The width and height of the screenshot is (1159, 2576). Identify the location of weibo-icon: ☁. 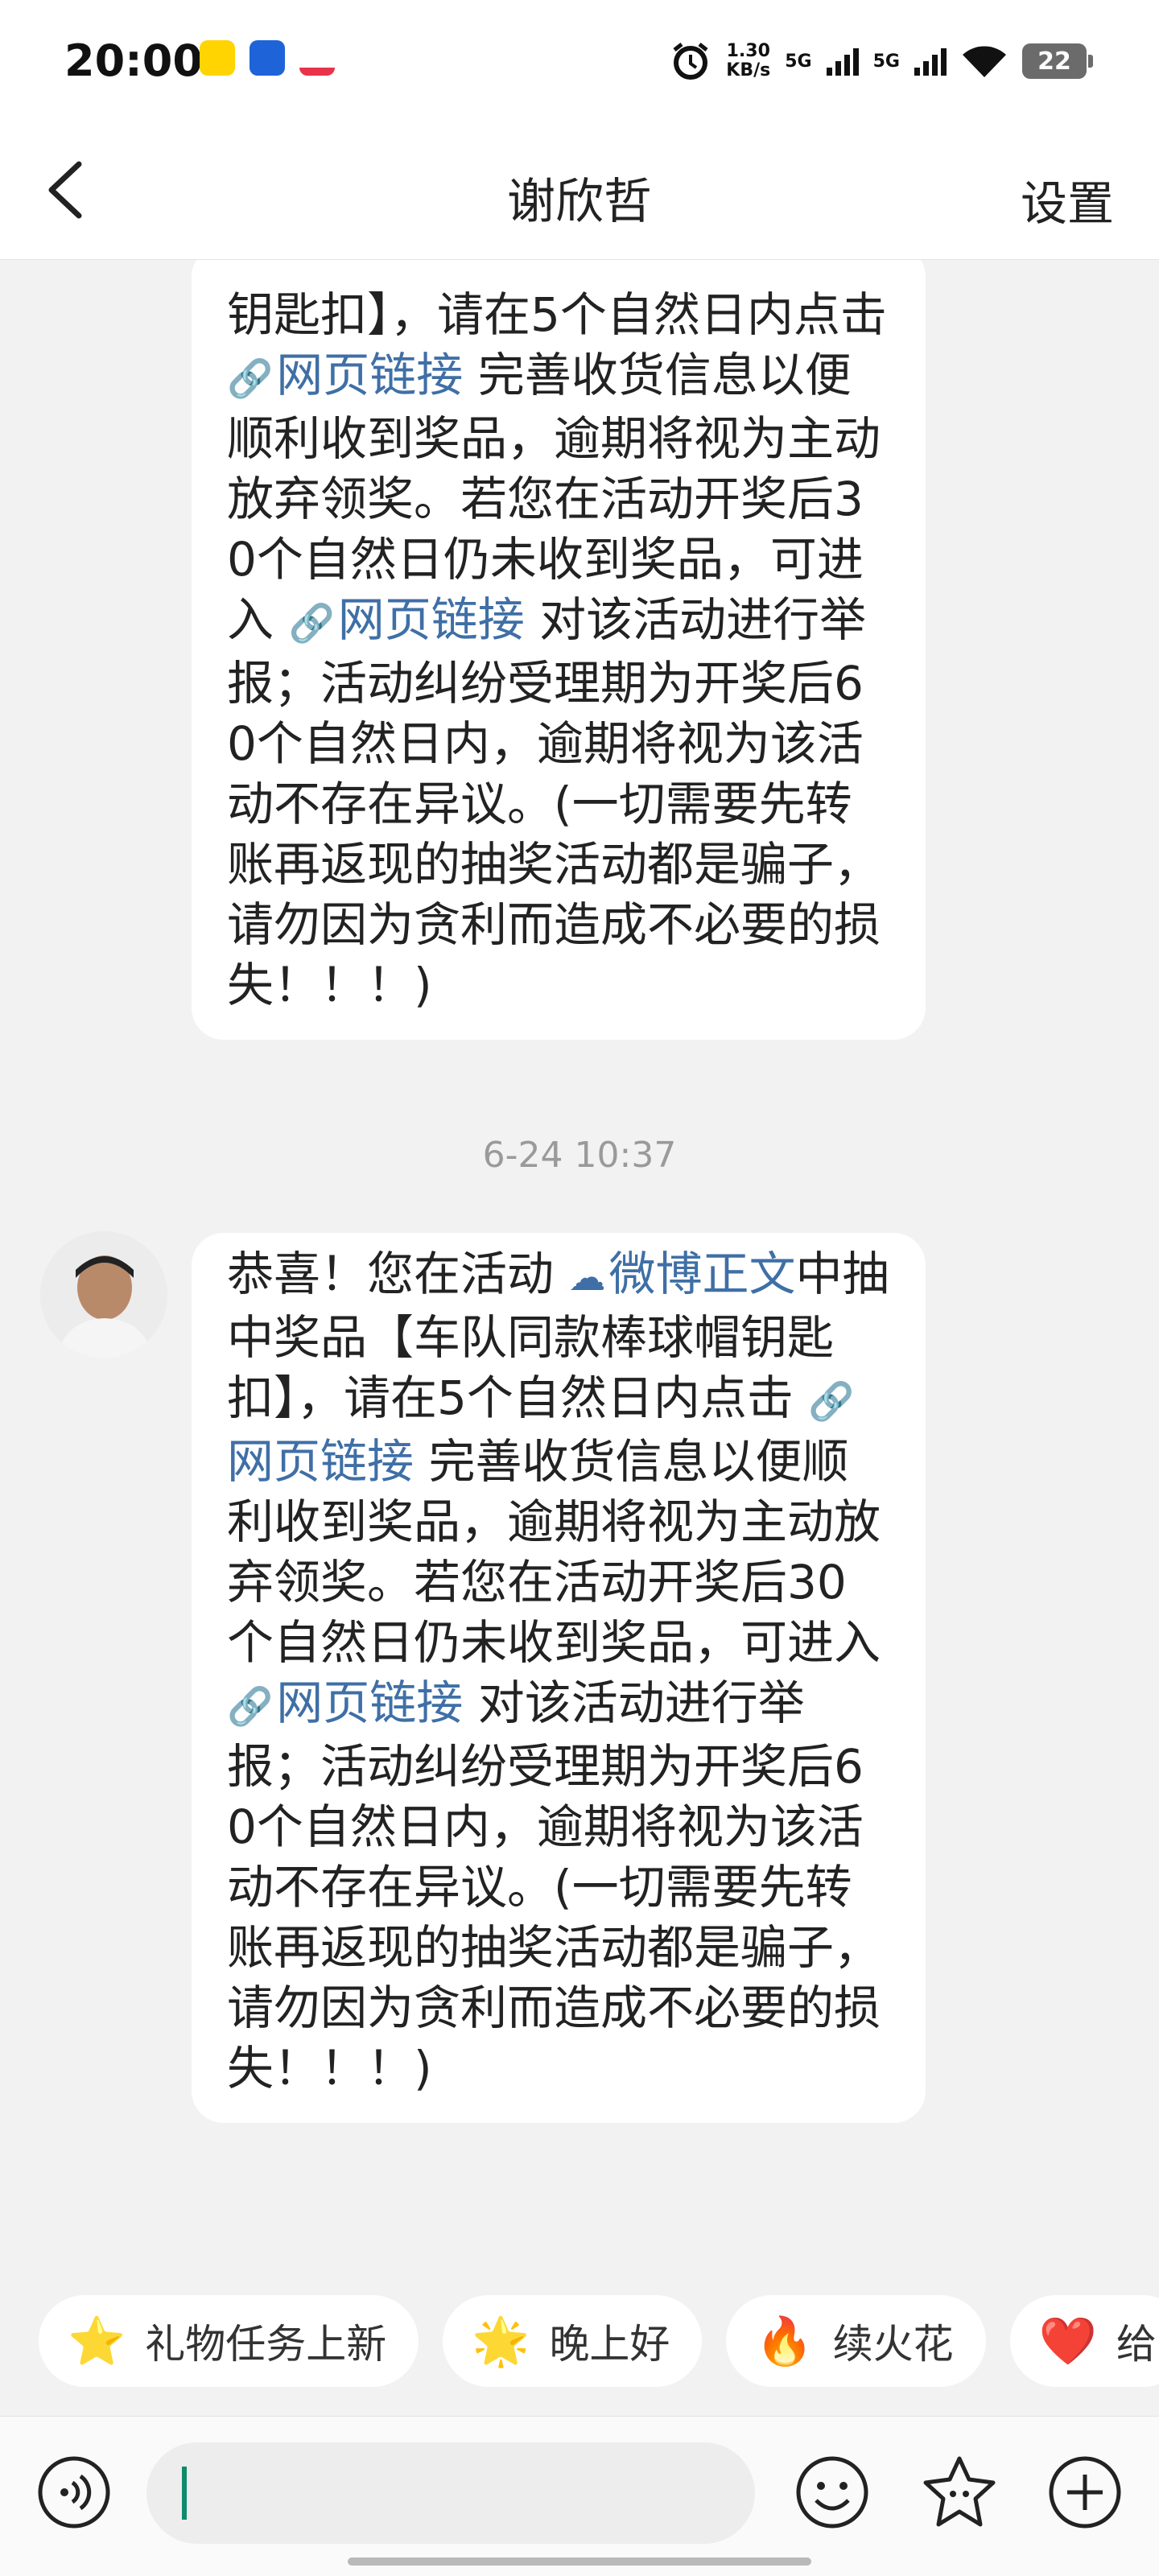
(587, 1277).